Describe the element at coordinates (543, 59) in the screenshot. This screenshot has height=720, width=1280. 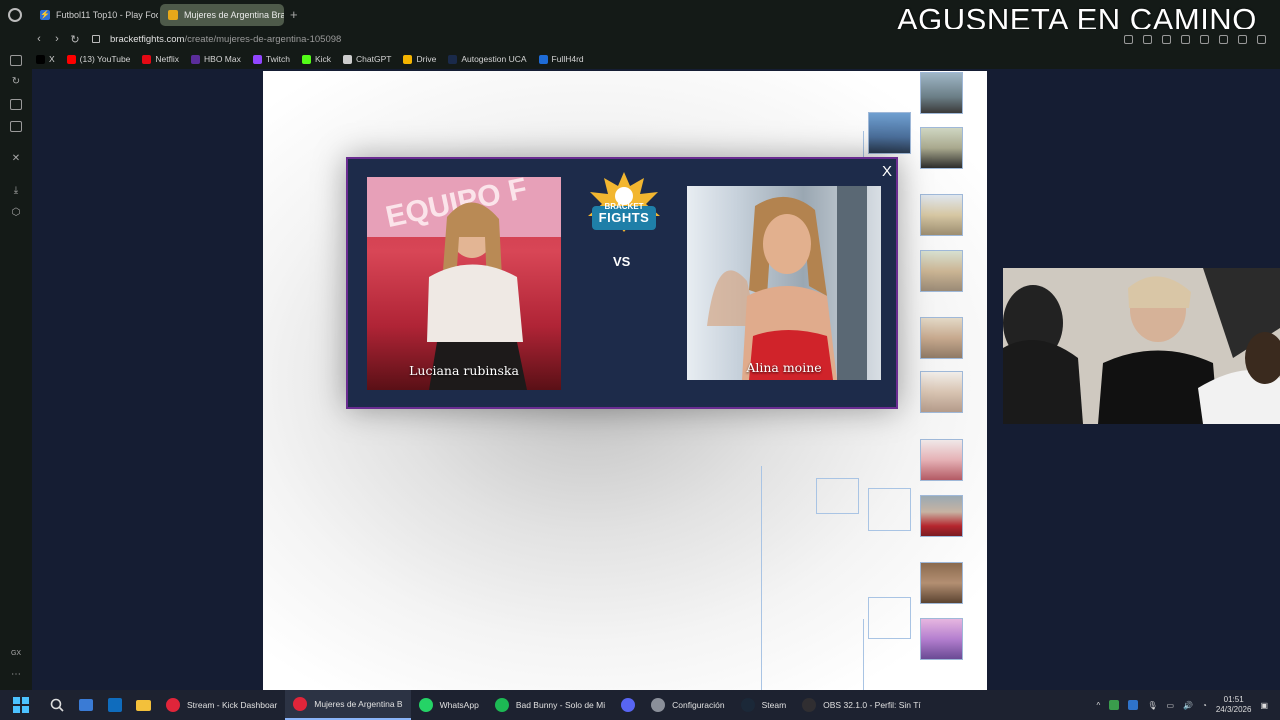
I see `fullh4rd-icon` at that location.